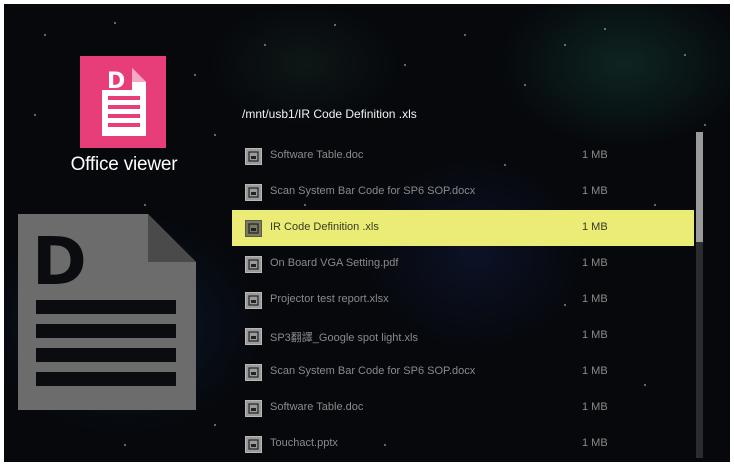 The image size is (734, 466). What do you see at coordinates (463, 336) in the screenshot?
I see `file-row: SP3翻譯_Google spot light.xls 1 MB` at bounding box center [463, 336].